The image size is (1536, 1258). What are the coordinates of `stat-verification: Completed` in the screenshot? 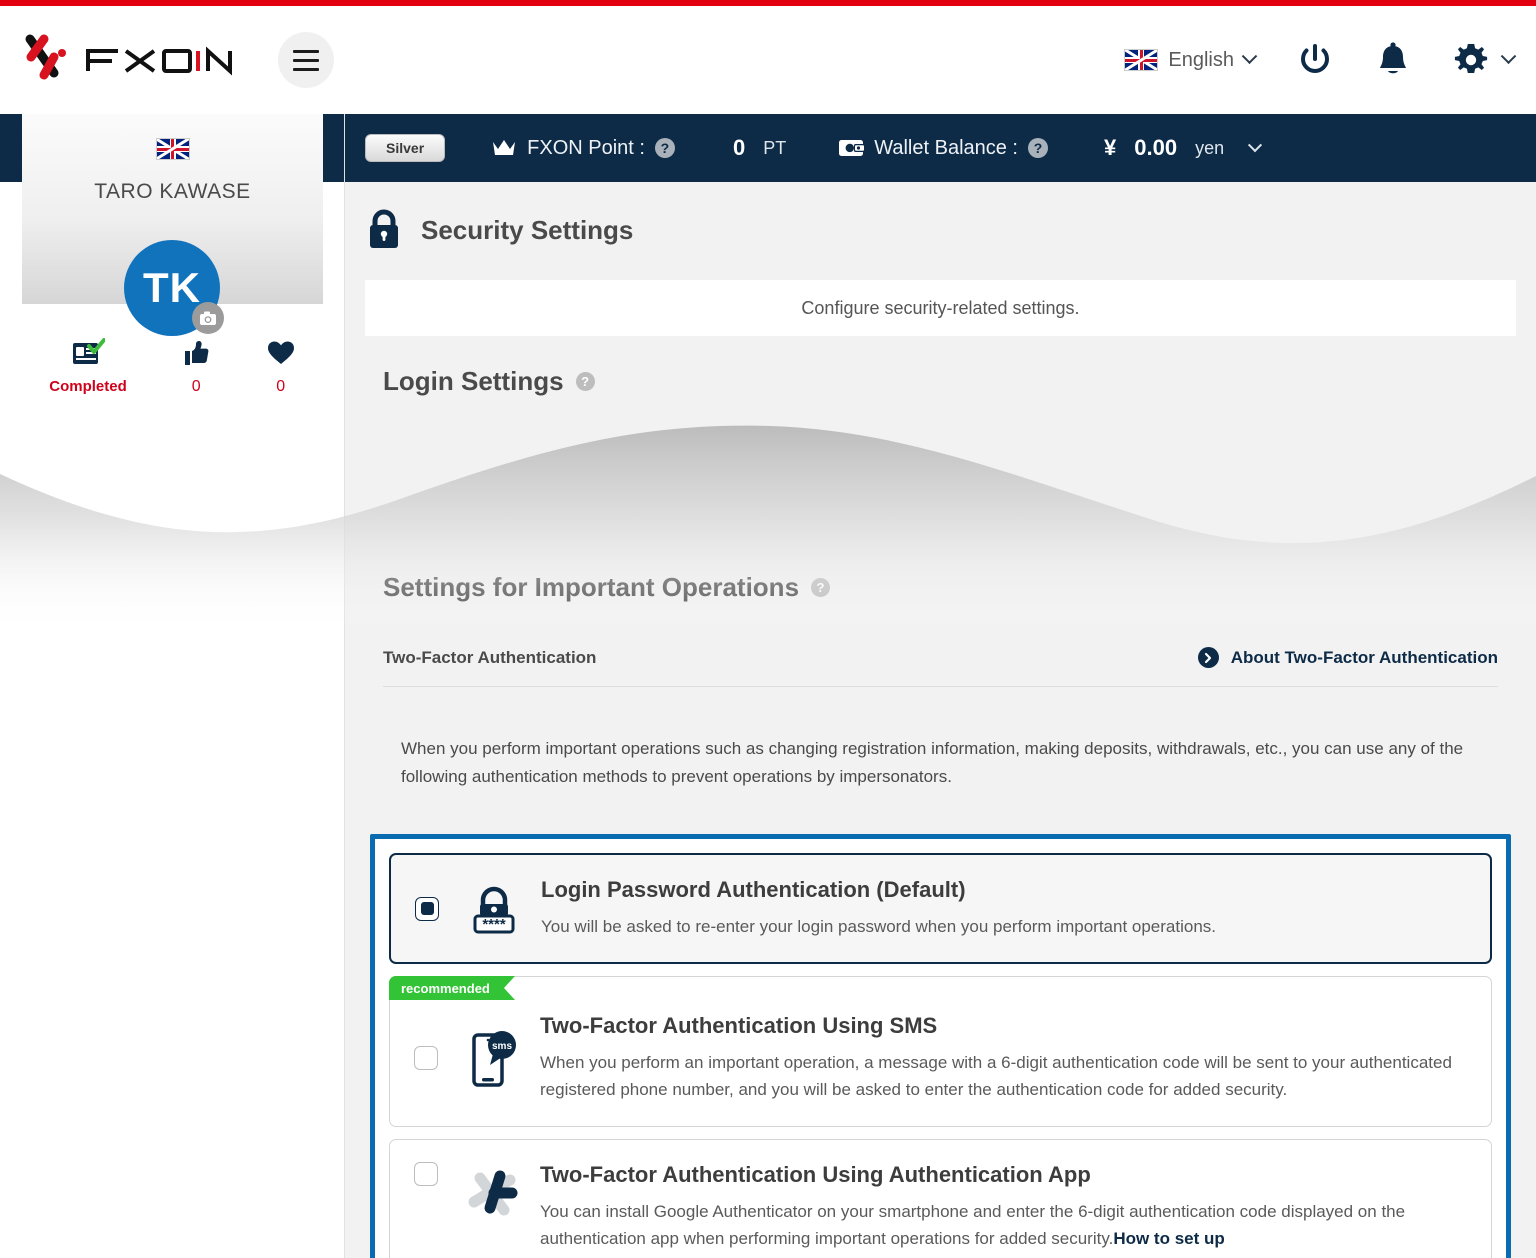 It's located at (88, 366).